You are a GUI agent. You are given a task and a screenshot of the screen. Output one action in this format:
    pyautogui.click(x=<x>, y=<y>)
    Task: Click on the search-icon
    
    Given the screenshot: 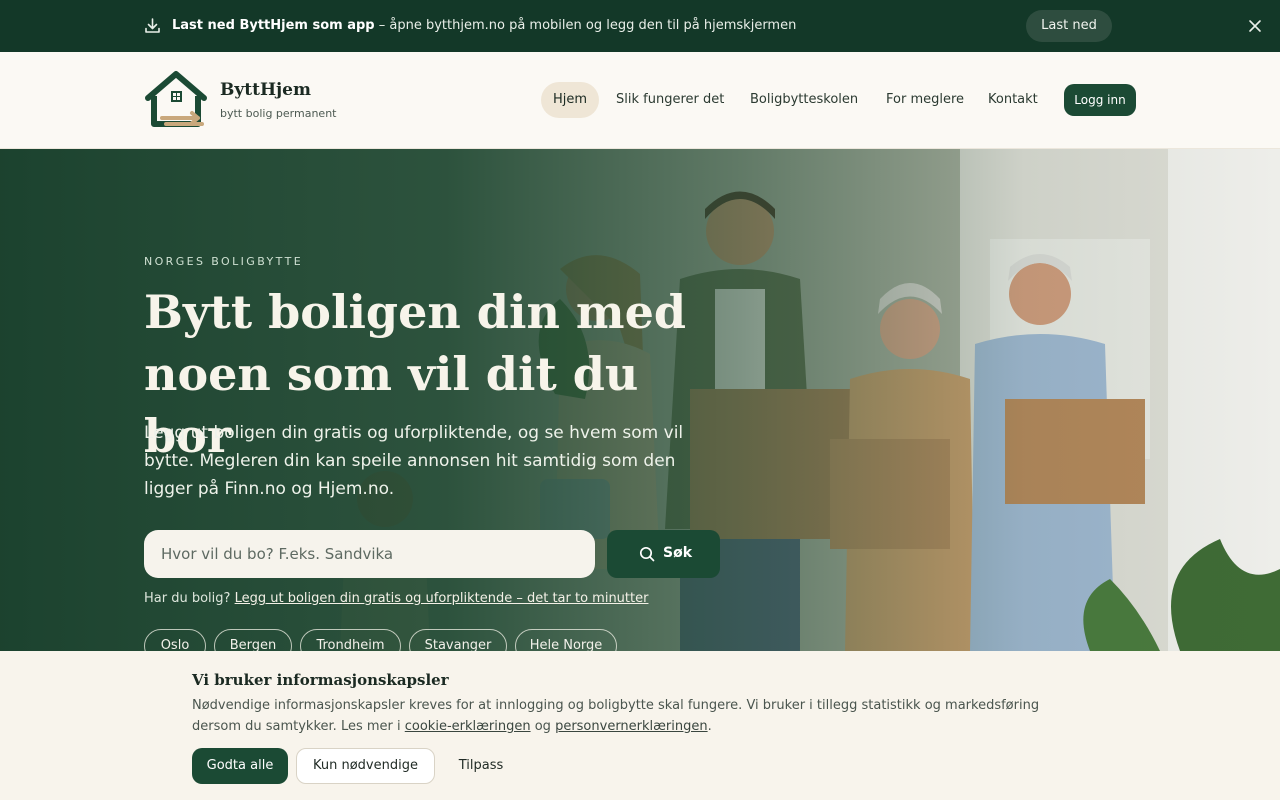 What is the action you would take?
    pyautogui.click(x=647, y=554)
    